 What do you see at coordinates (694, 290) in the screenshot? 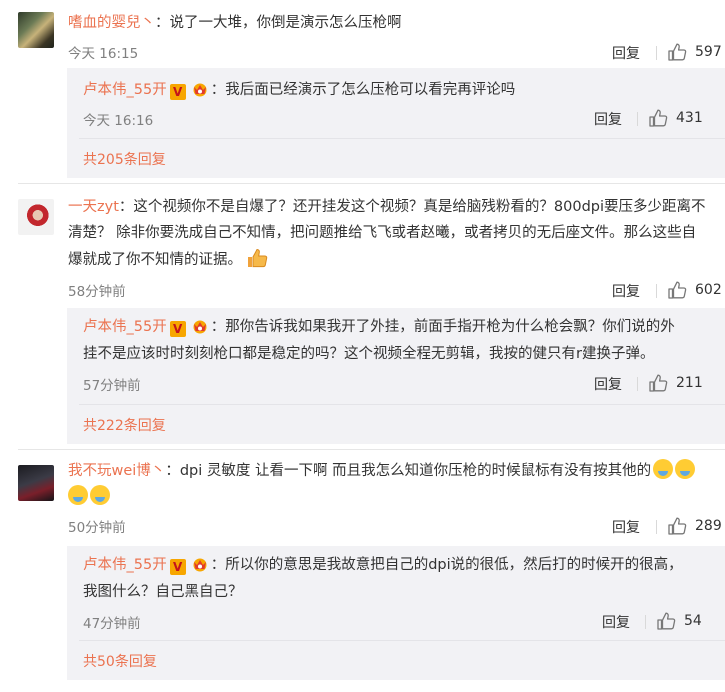
I see `like-button: 602` at bounding box center [694, 290].